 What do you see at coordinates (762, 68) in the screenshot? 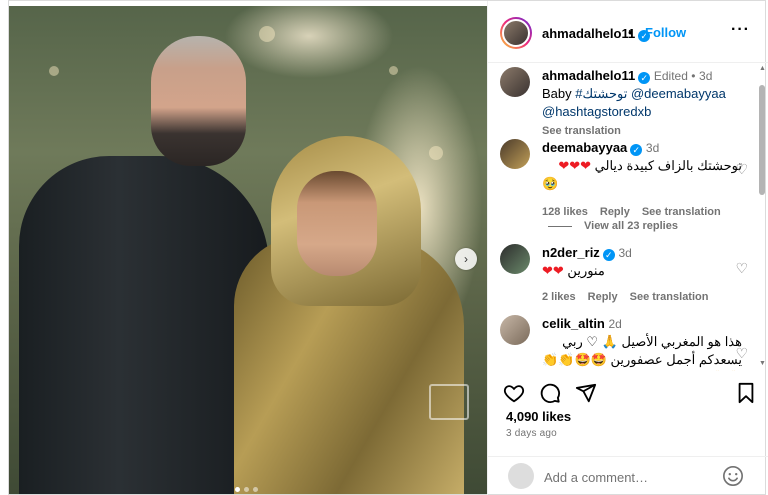
I see `scroll-up-arrow-icon: ▲` at bounding box center [762, 68].